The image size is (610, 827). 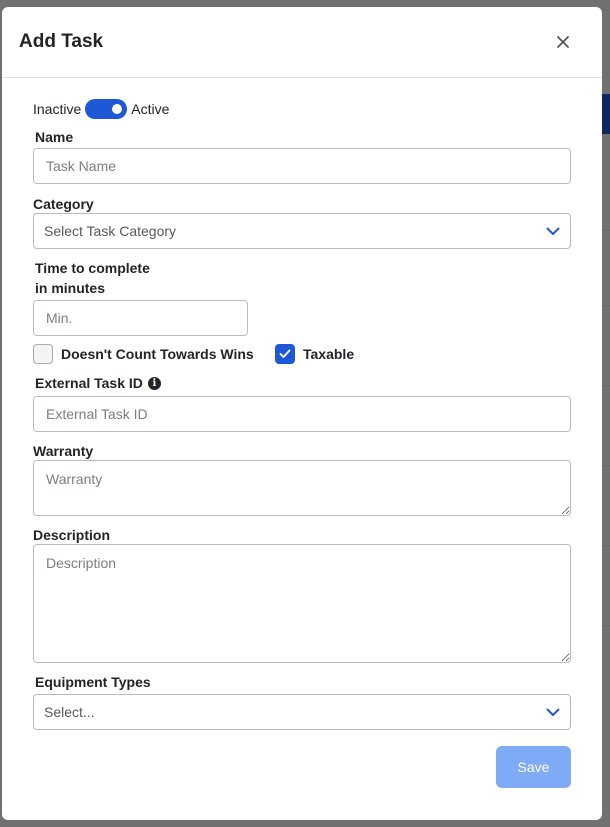 What do you see at coordinates (106, 109) in the screenshot?
I see `active-toggle` at bounding box center [106, 109].